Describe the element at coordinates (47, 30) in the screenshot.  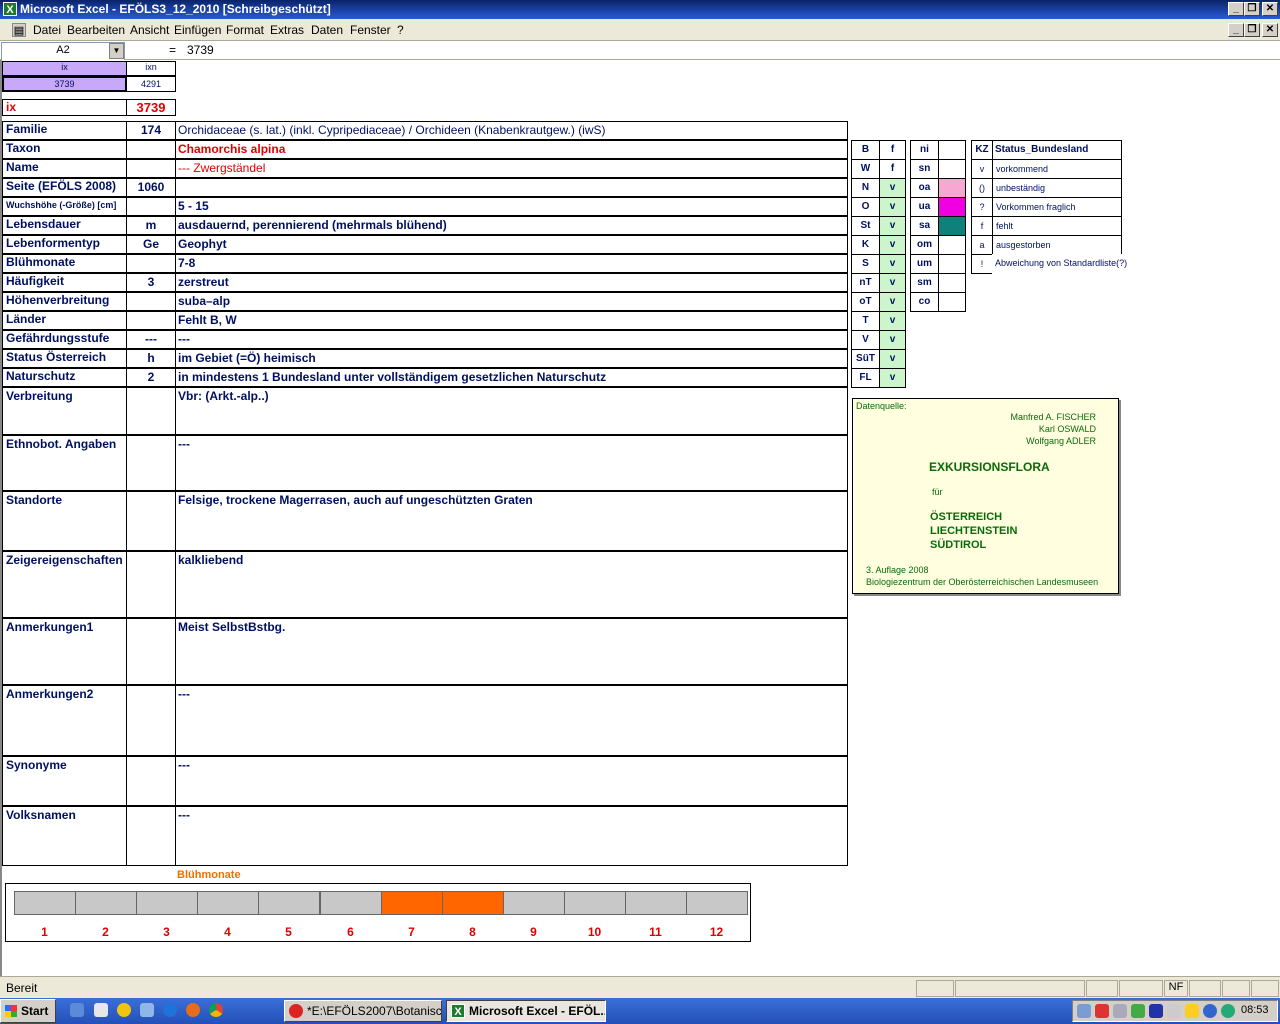
I see `menu-datei: Datei` at that location.